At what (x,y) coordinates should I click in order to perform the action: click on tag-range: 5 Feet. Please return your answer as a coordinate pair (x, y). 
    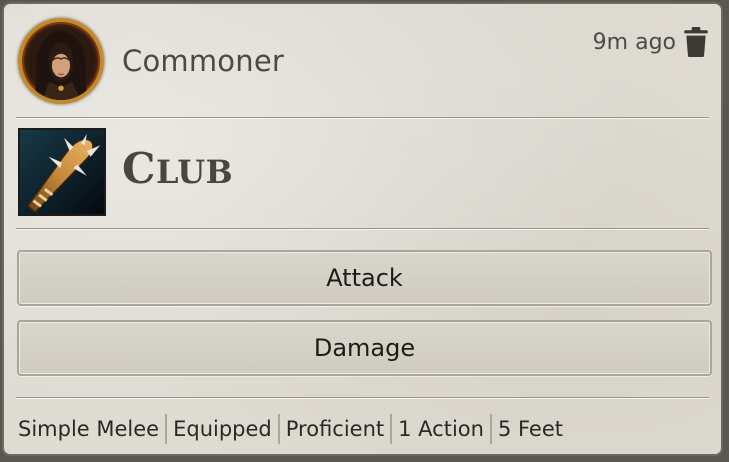
    Looking at the image, I should click on (530, 429).